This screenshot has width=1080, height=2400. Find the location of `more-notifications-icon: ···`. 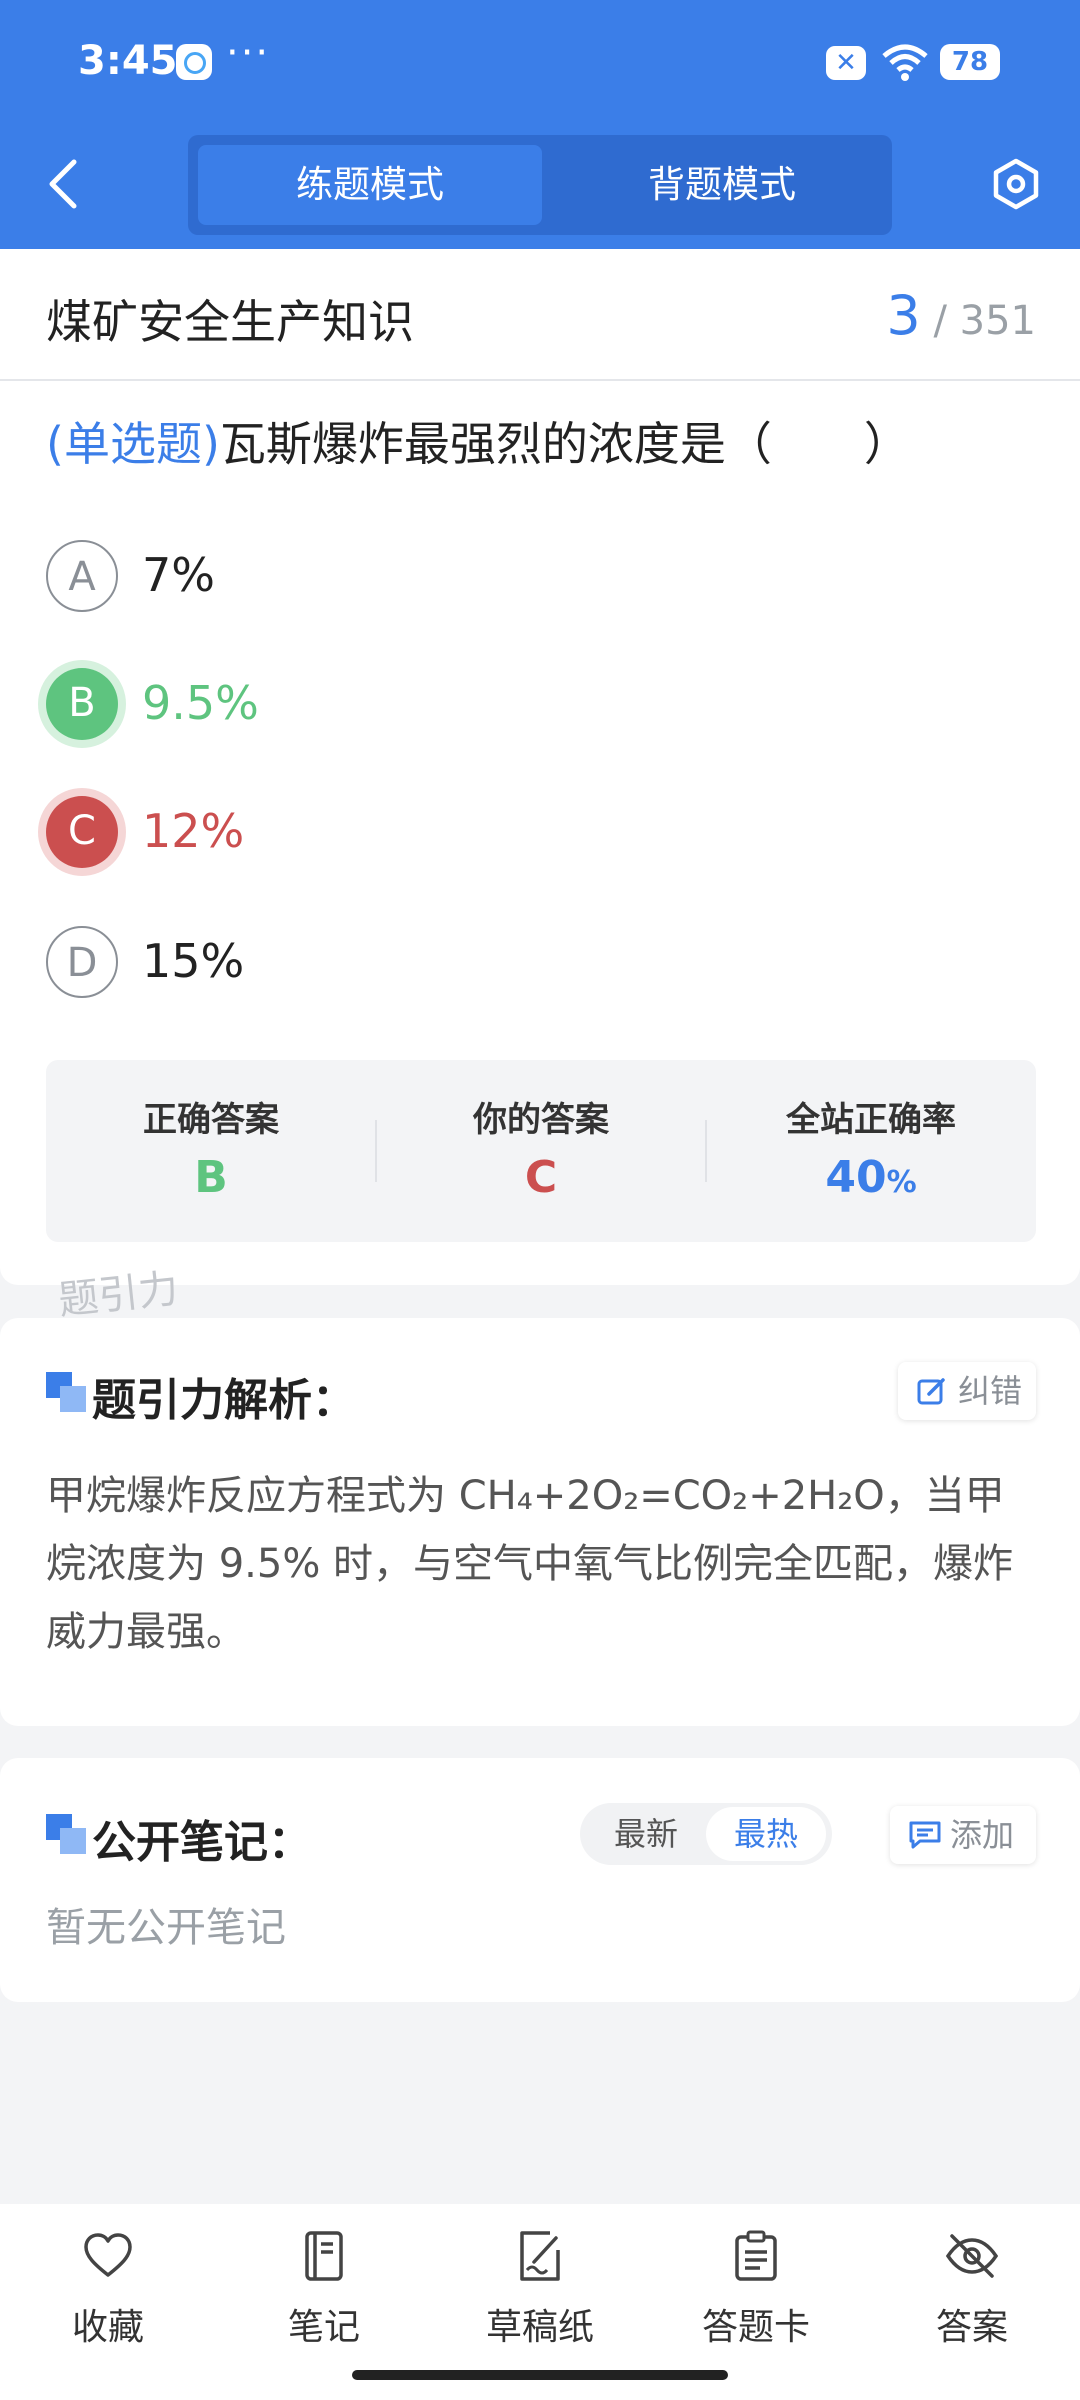

more-notifications-icon: ··· is located at coordinates (248, 53).